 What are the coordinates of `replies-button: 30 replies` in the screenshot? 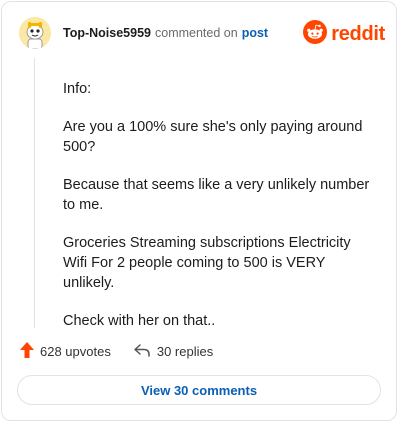 It's located at (173, 351).